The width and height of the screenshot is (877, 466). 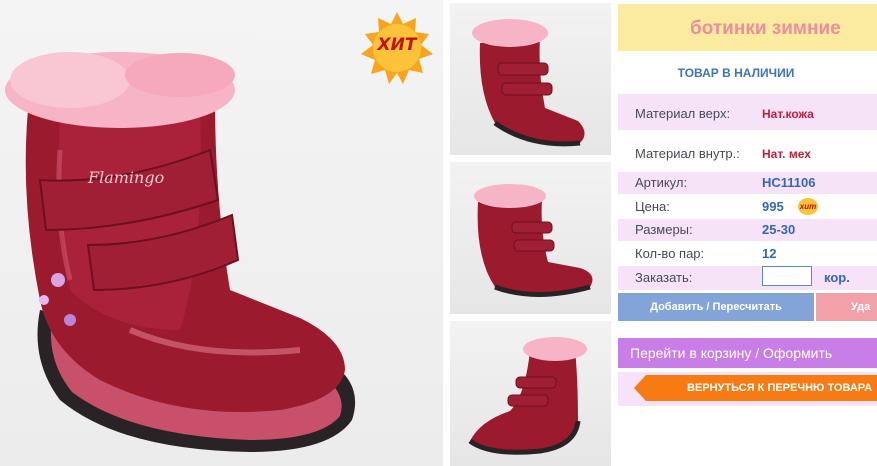 What do you see at coordinates (837, 277) in the screenshot?
I see `quantity-unit: кор.` at bounding box center [837, 277].